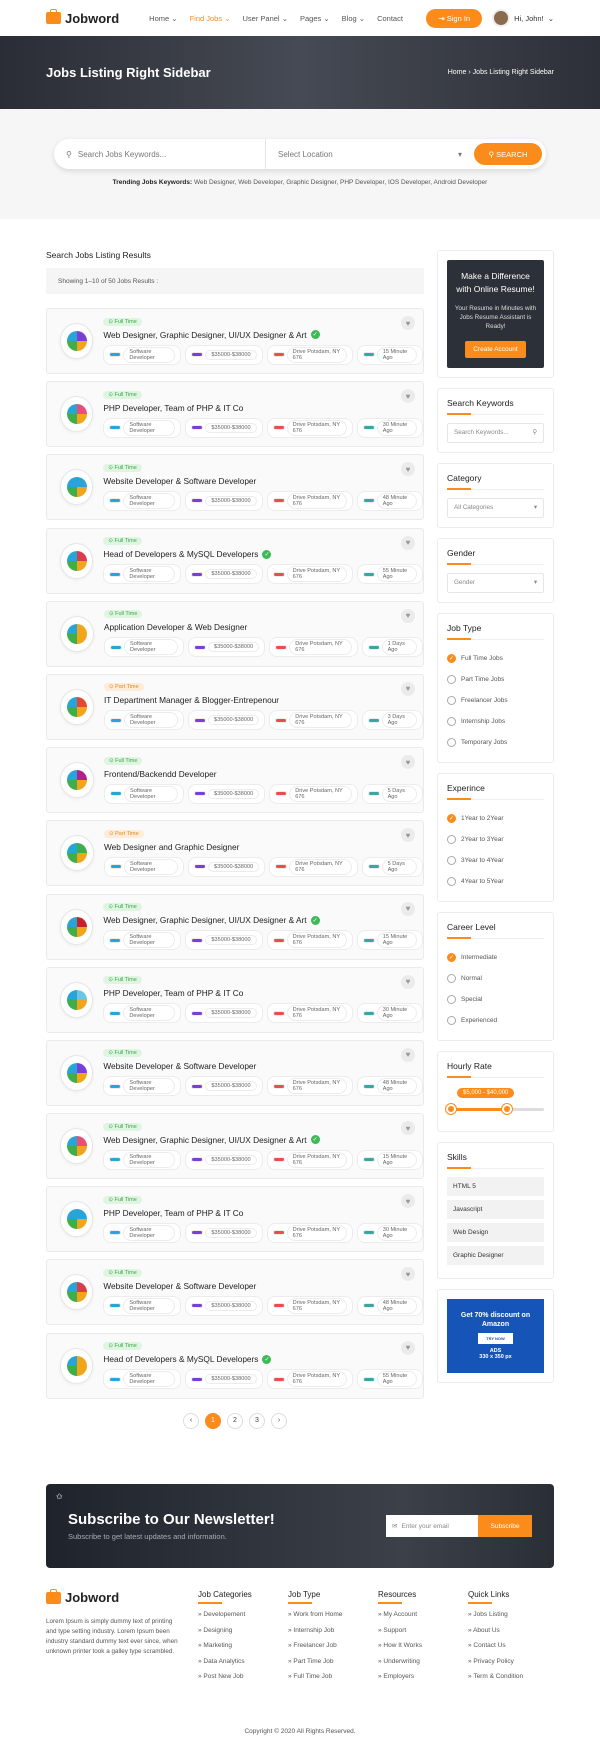 The width and height of the screenshot is (600, 1750). I want to click on footer-link: » Work from Home, so click(331, 1619).